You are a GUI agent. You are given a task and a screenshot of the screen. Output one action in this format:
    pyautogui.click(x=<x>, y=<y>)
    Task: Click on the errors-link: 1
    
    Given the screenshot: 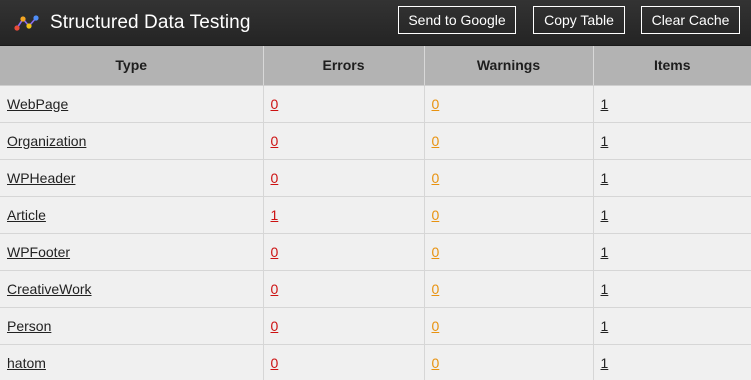 What is the action you would take?
    pyautogui.click(x=275, y=215)
    